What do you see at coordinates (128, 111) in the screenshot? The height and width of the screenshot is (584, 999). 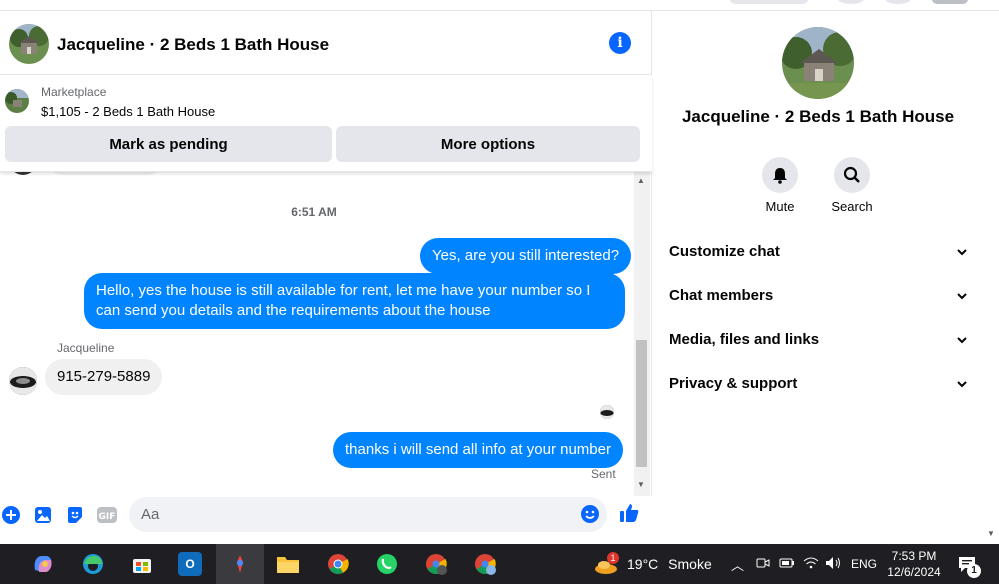 I see `listing-title: $1,105 - 2 Beds 1 Bath House` at bounding box center [128, 111].